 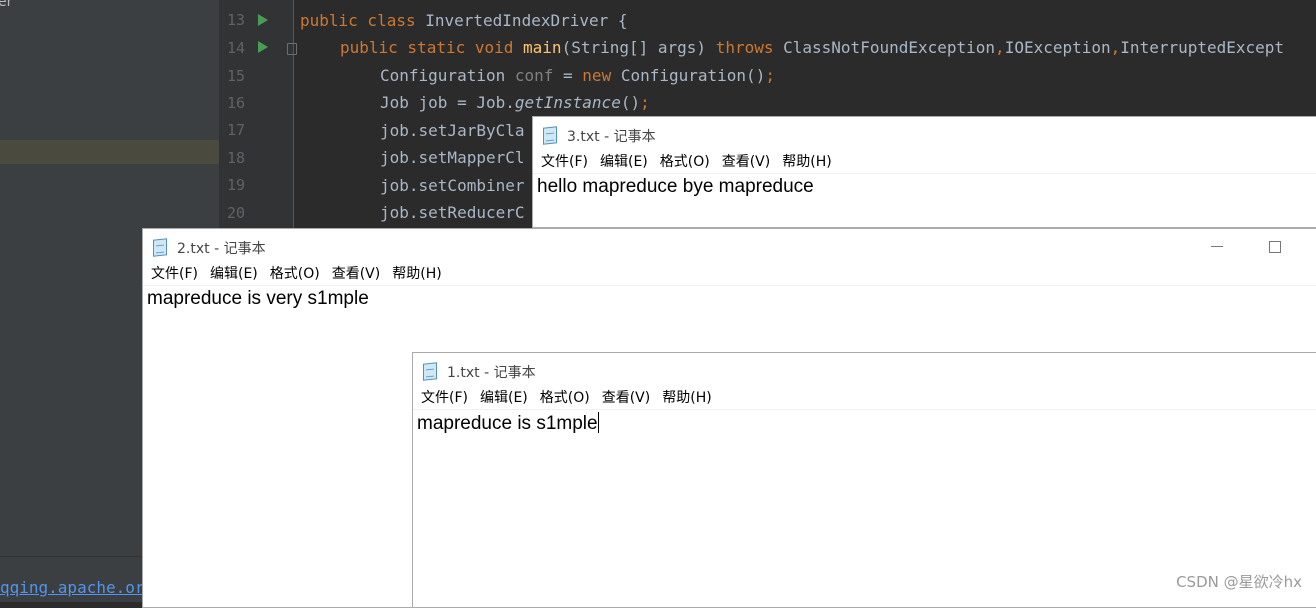 I want to click on minimize-icon, so click(x=1217, y=246).